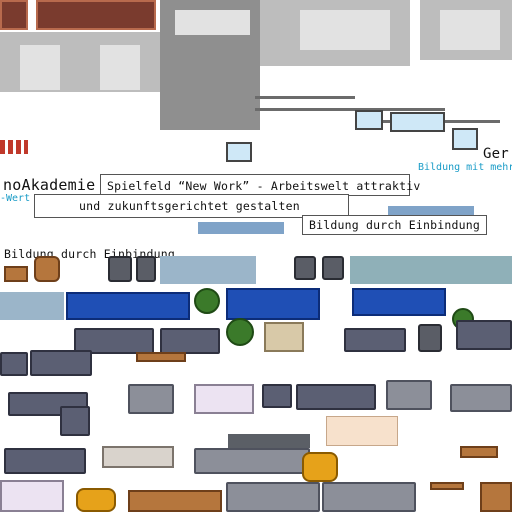 The image size is (512, 512). Describe the element at coordinates (96, 15) in the screenshot. I see `top-carpet` at that location.